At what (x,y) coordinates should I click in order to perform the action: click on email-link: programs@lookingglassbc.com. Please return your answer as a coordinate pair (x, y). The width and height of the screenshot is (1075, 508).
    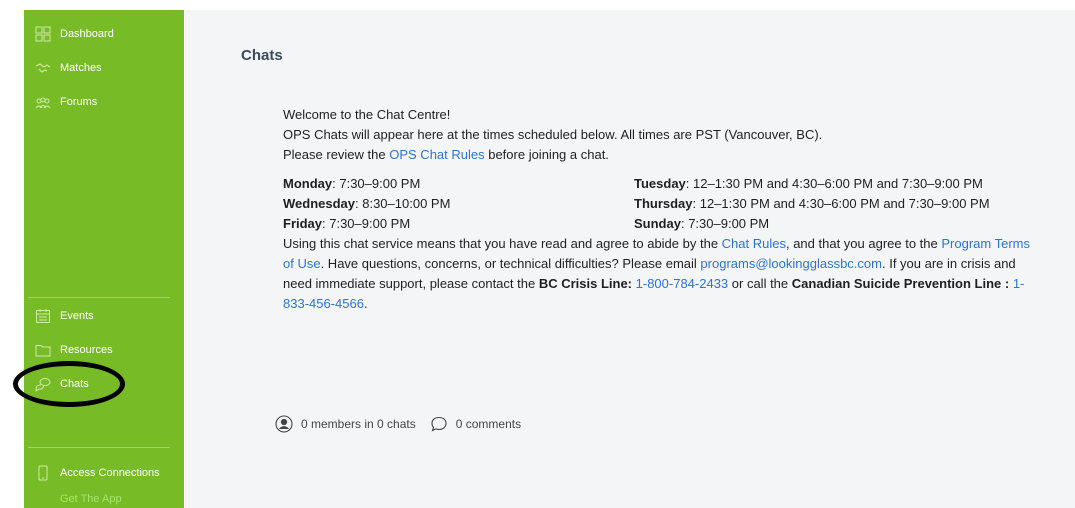
    Looking at the image, I should click on (791, 263).